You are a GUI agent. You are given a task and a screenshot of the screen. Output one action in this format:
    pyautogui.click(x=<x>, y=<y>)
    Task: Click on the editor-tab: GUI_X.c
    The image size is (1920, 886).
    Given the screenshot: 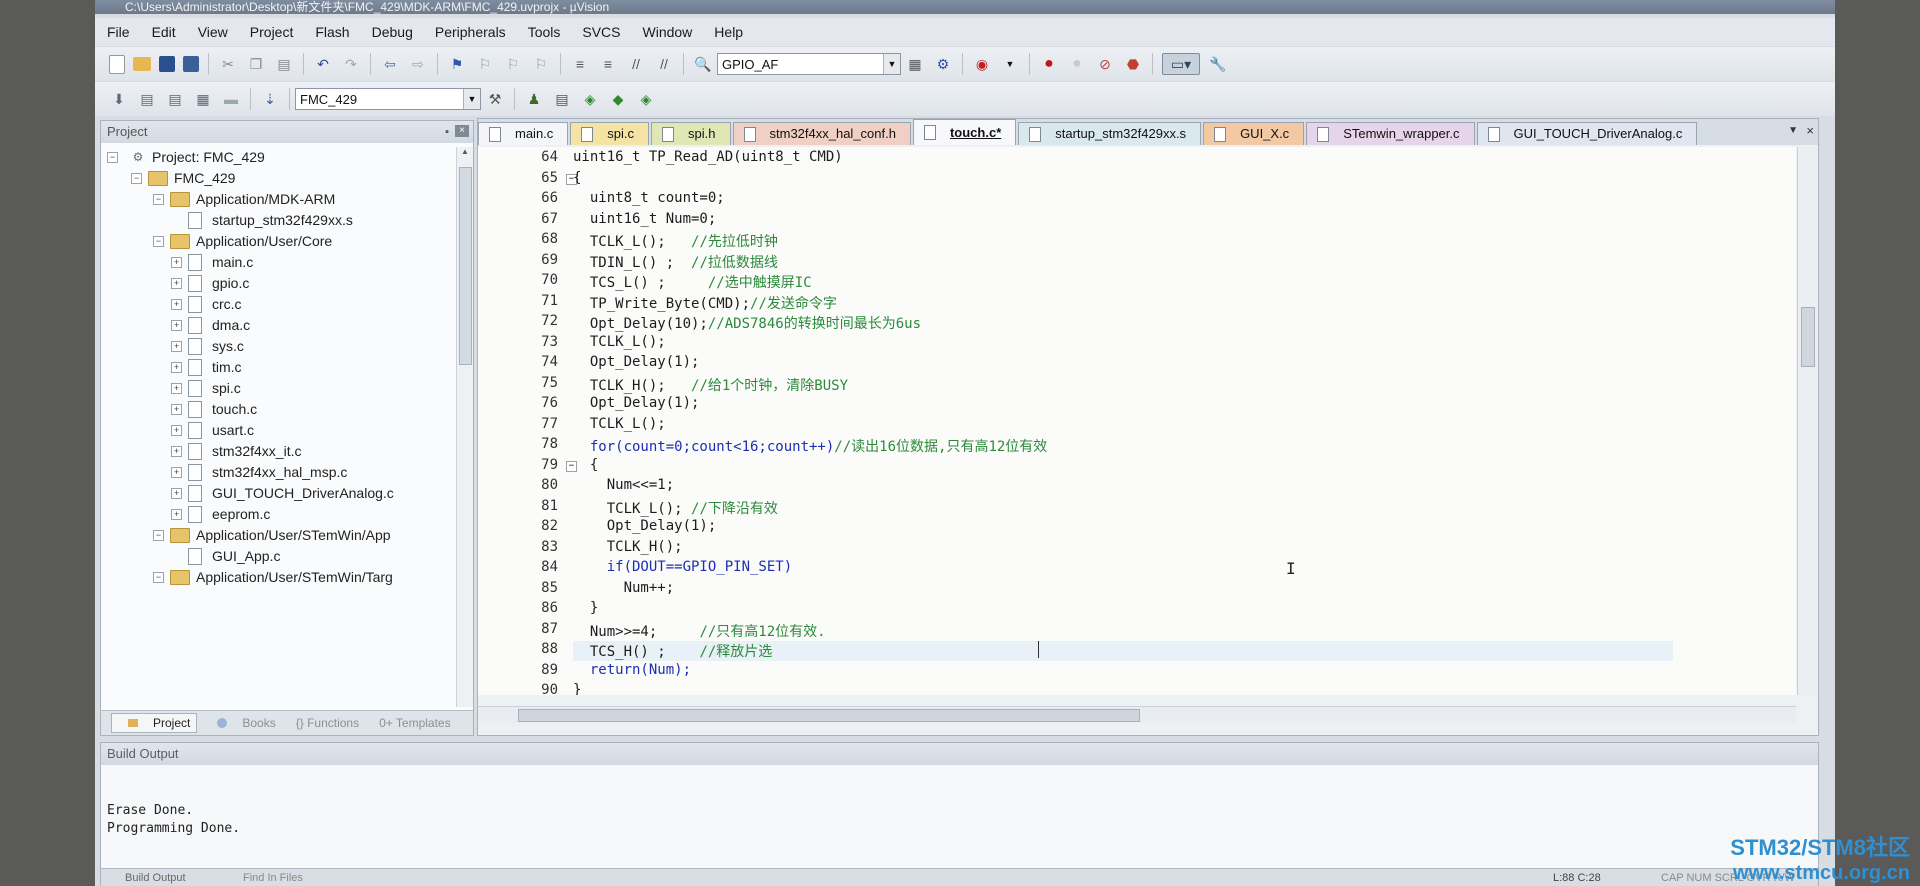 What is the action you would take?
    pyautogui.click(x=1254, y=133)
    